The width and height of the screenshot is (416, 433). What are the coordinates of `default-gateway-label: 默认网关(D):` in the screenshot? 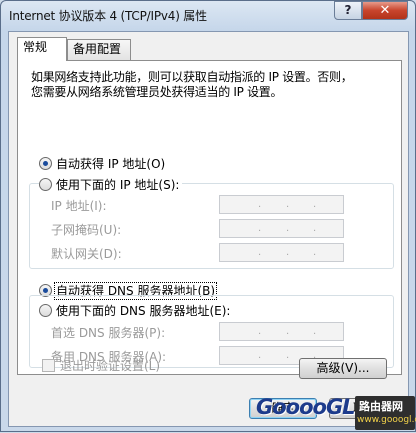 It's located at (86, 254).